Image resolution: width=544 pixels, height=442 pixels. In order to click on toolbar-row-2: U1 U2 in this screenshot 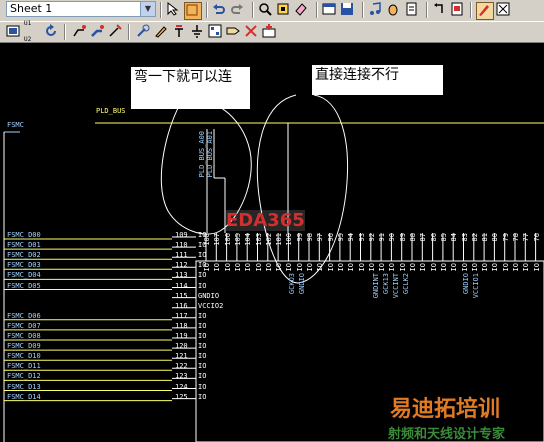, I will do `click(272, 31)`.